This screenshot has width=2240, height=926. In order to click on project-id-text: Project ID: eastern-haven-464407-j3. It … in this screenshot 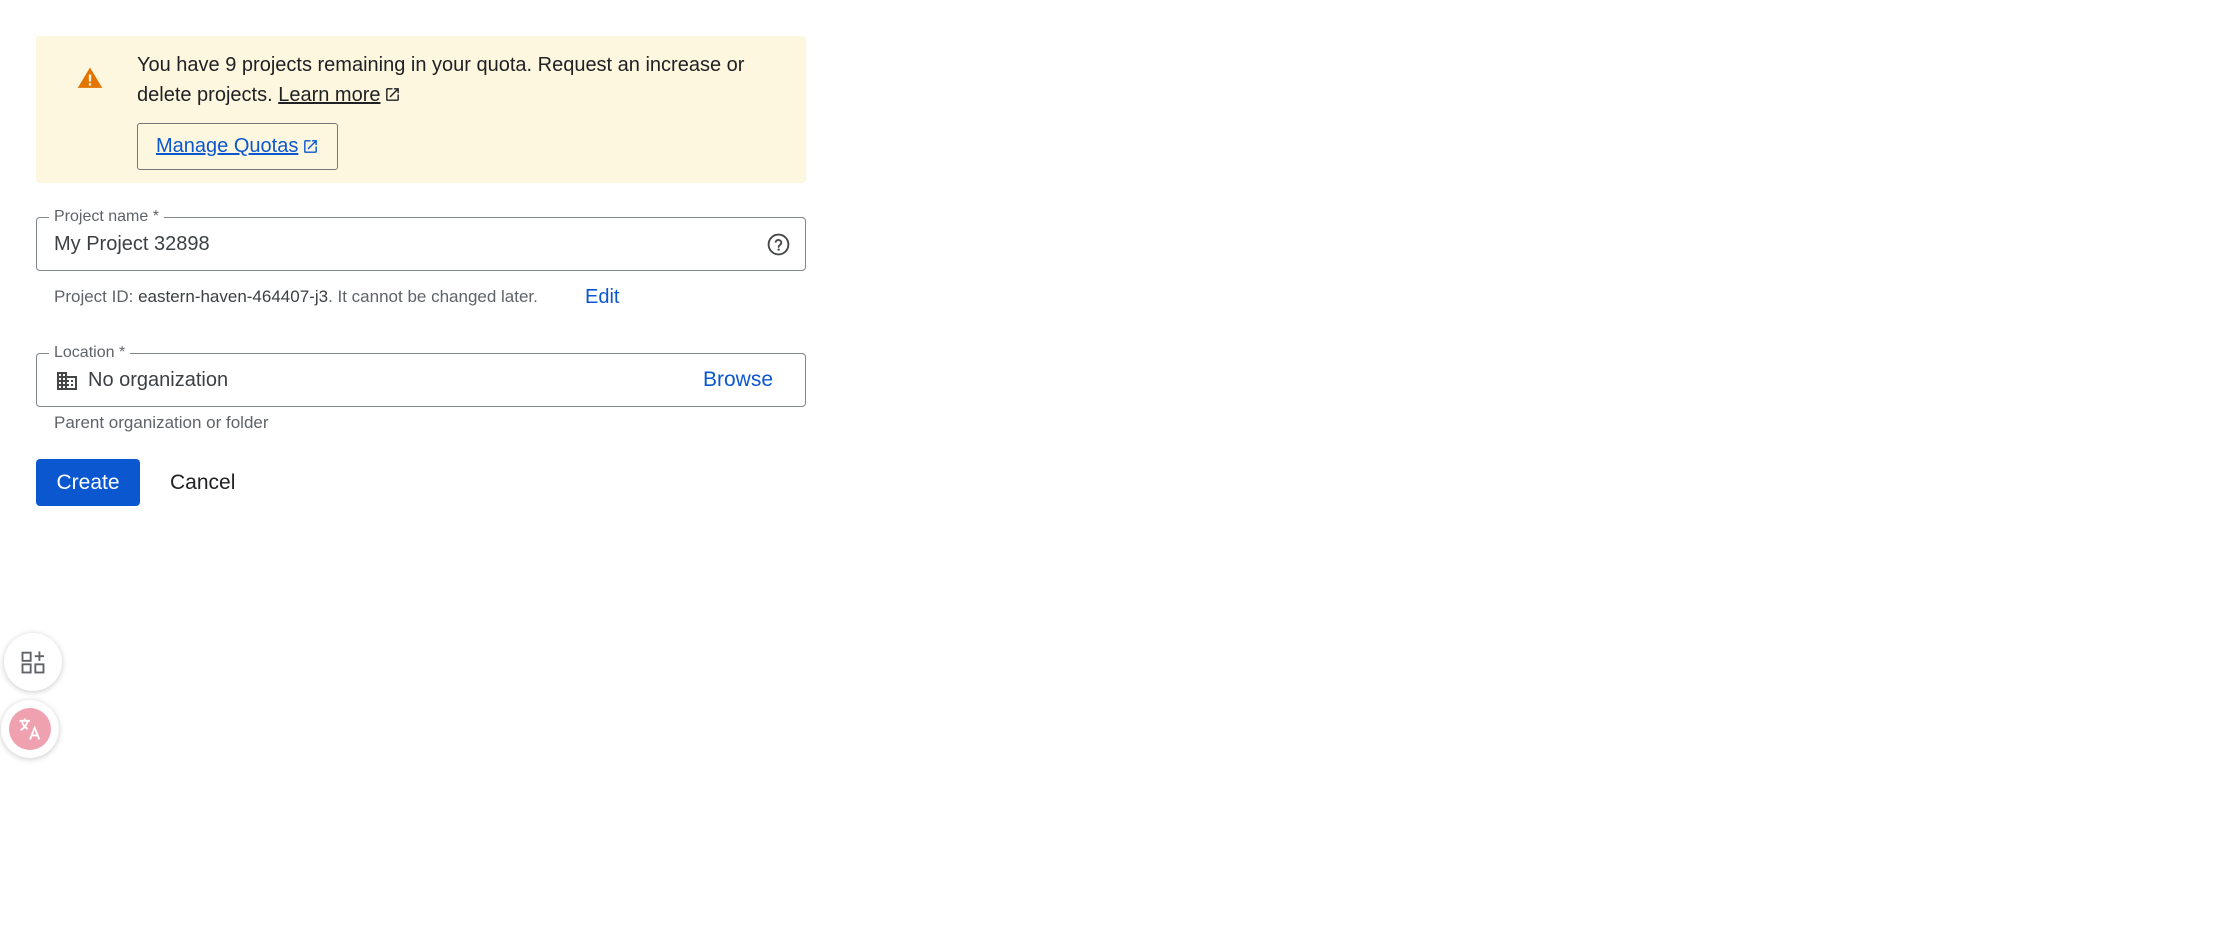, I will do `click(296, 297)`.